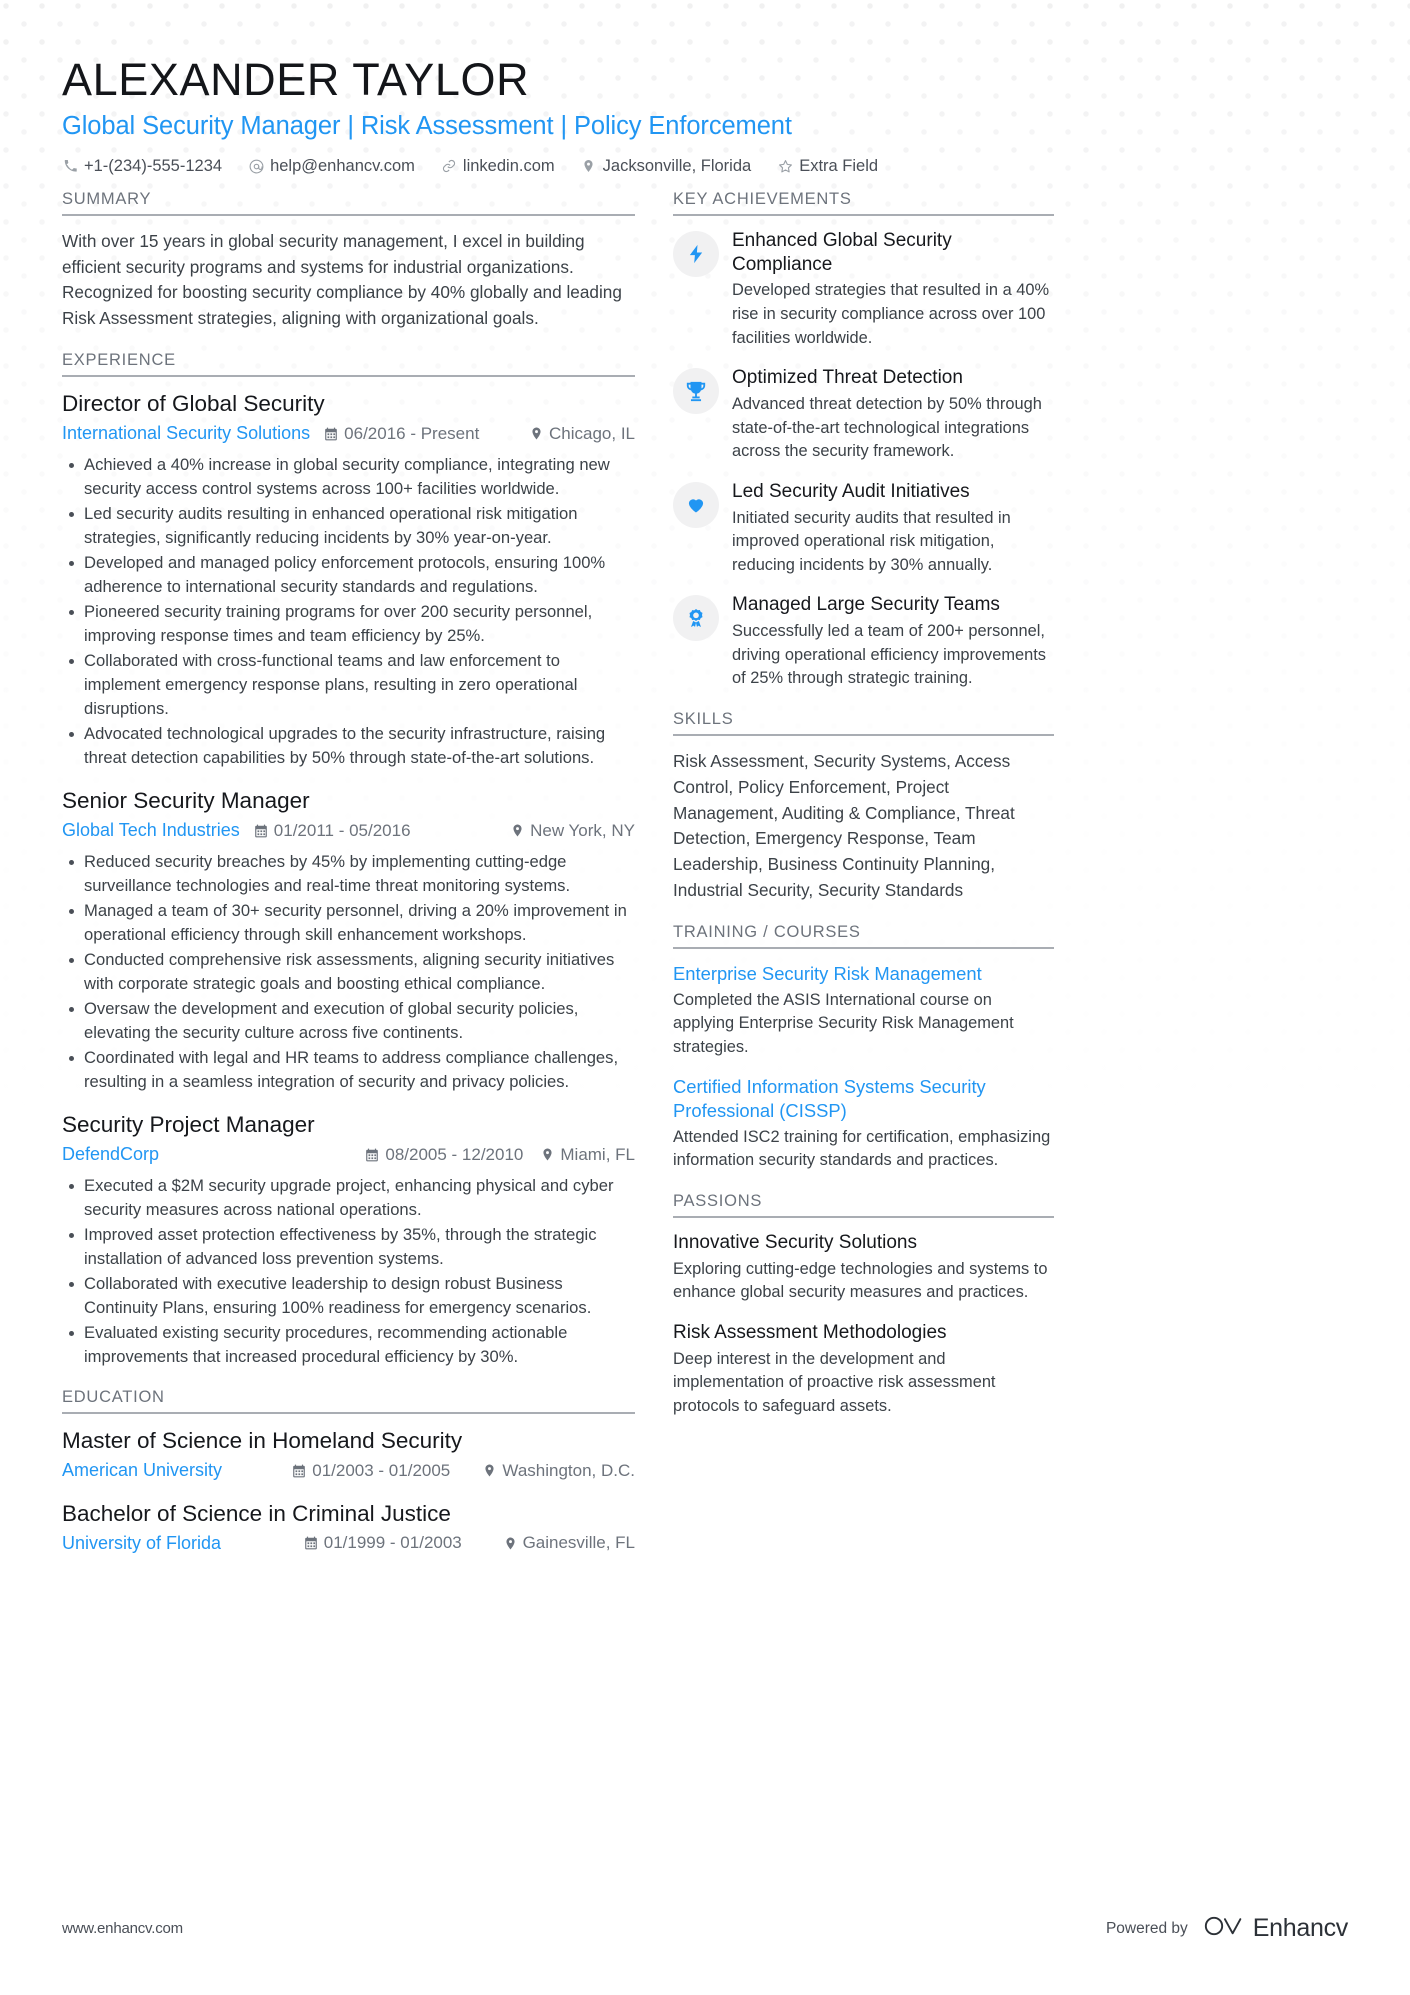 This screenshot has width=1410, height=1995. What do you see at coordinates (1146, 1928) in the screenshot?
I see `powered-by-label: Powered by` at bounding box center [1146, 1928].